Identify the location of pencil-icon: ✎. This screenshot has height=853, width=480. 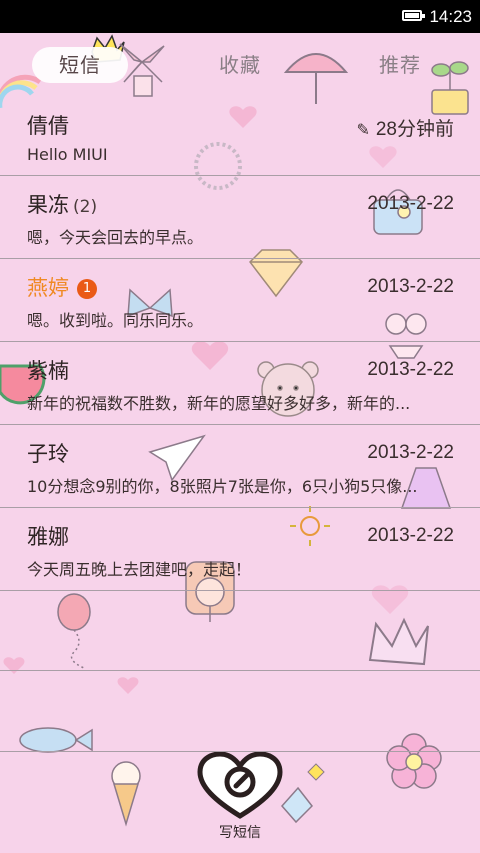
(363, 130).